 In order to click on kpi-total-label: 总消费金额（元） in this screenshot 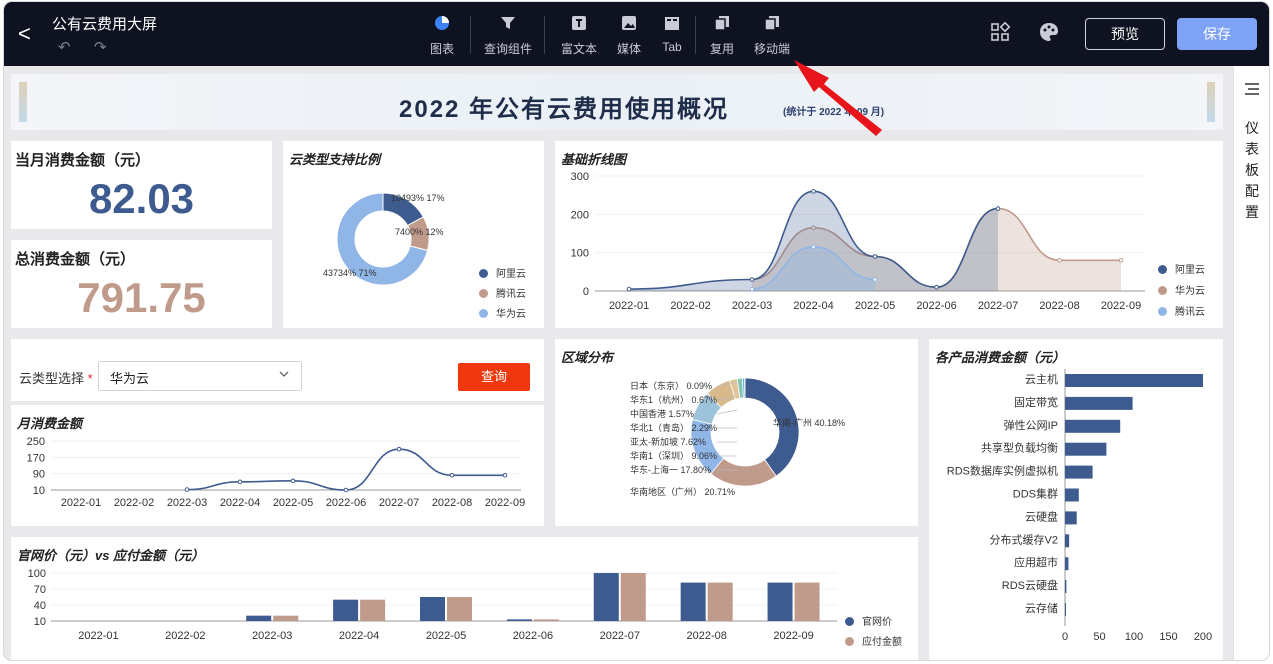, I will do `click(75, 259)`.